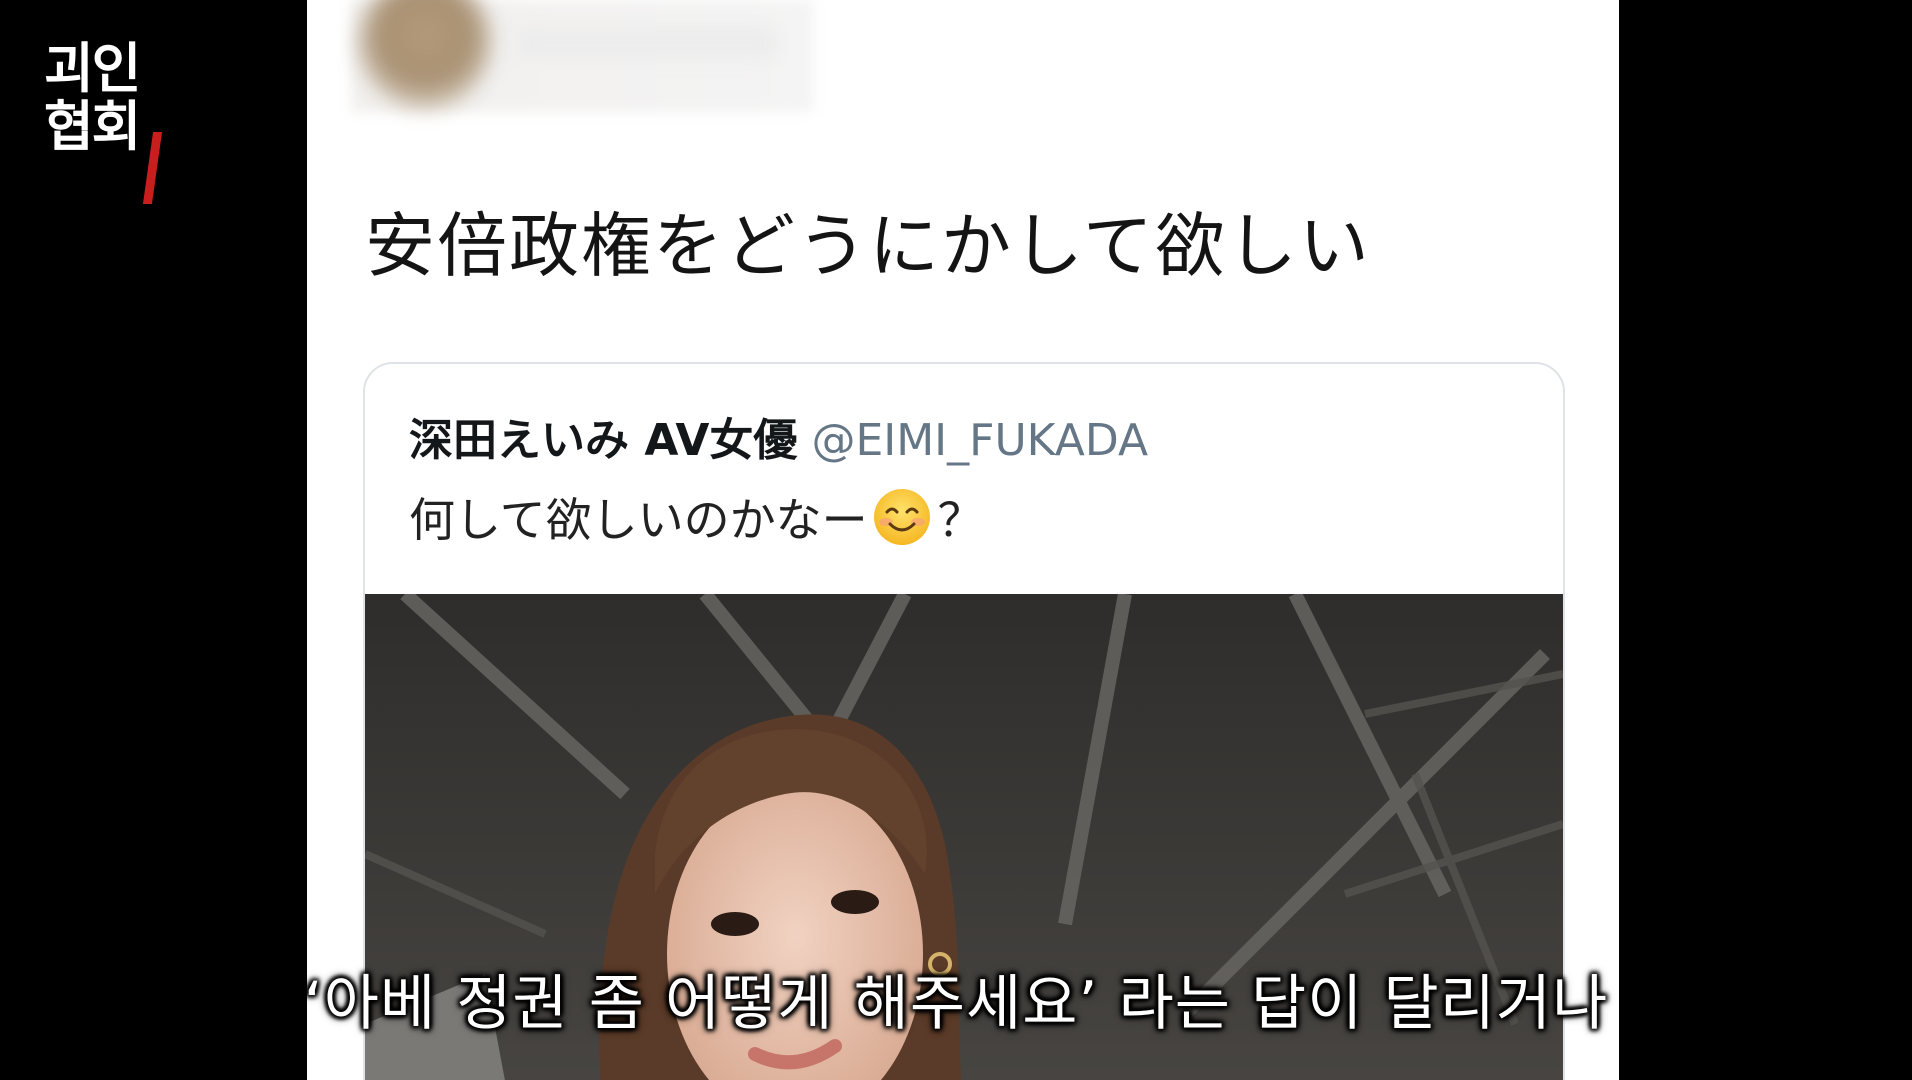 This screenshot has height=1080, width=1912. What do you see at coordinates (980, 440) in the screenshot?
I see `quoted-author-handle: @EIMI_FUKADA` at bounding box center [980, 440].